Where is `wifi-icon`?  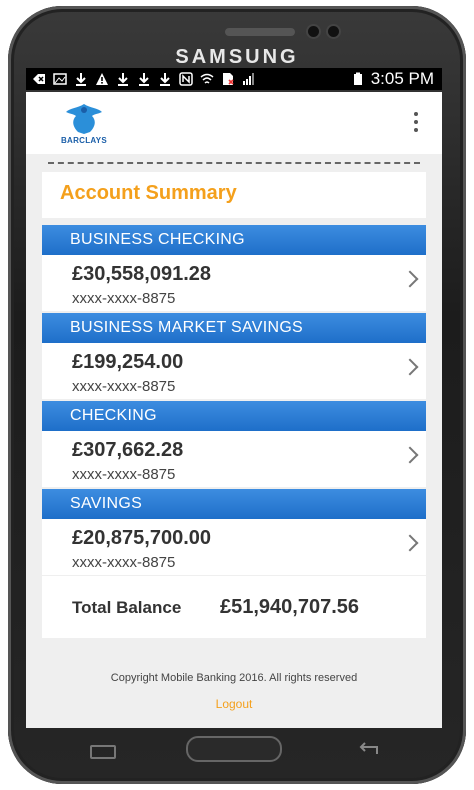
wifi-icon is located at coordinates (207, 78).